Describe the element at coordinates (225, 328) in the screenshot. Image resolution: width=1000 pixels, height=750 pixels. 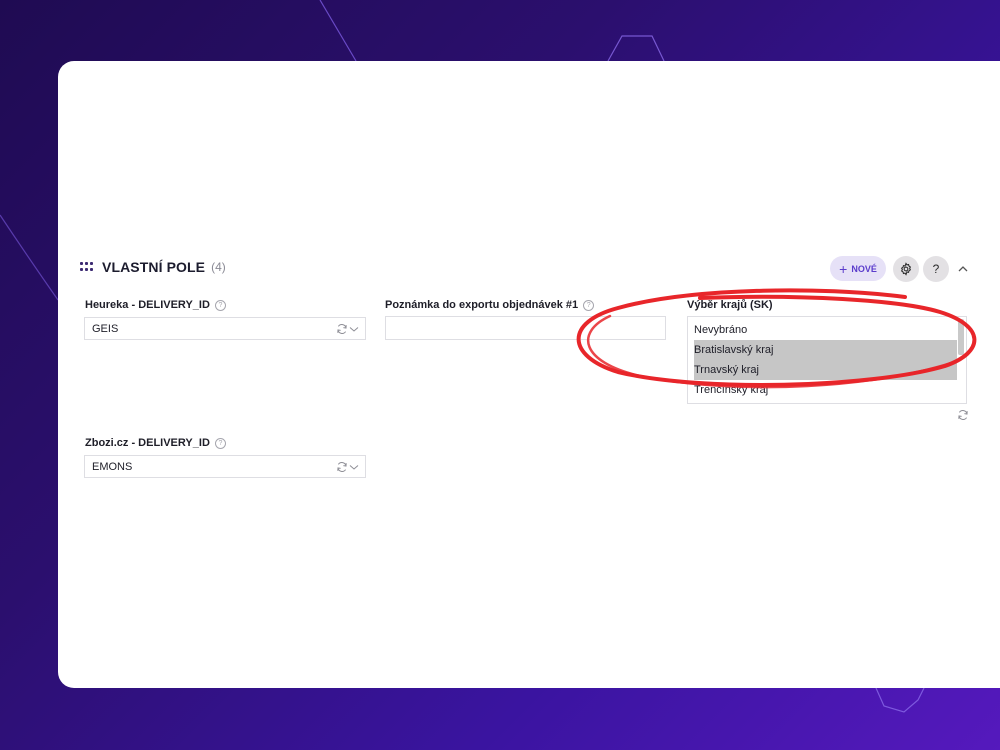
I see `heureka-delivery-select: GEIS` at that location.